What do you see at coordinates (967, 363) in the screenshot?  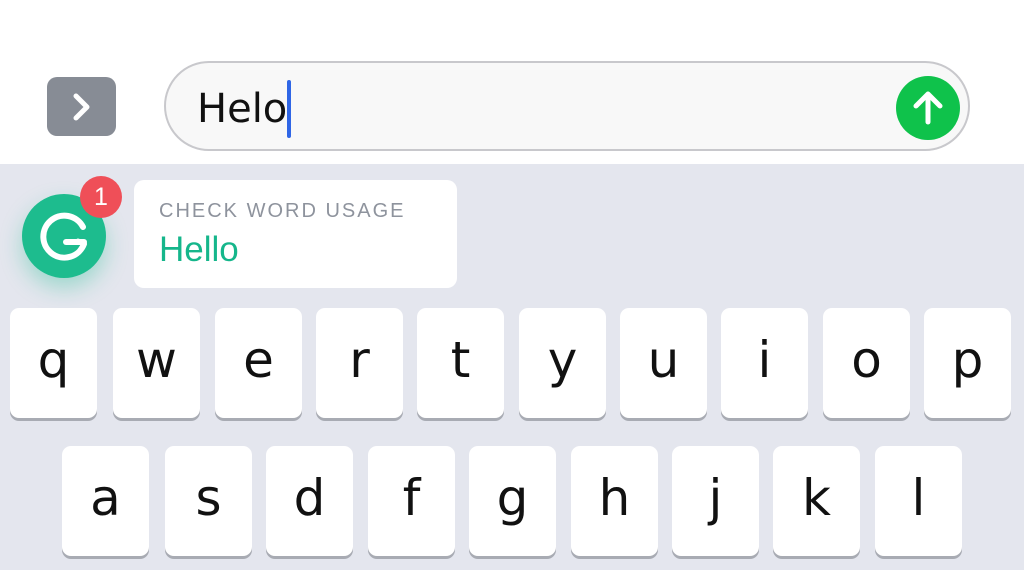 I see `key-p: p` at bounding box center [967, 363].